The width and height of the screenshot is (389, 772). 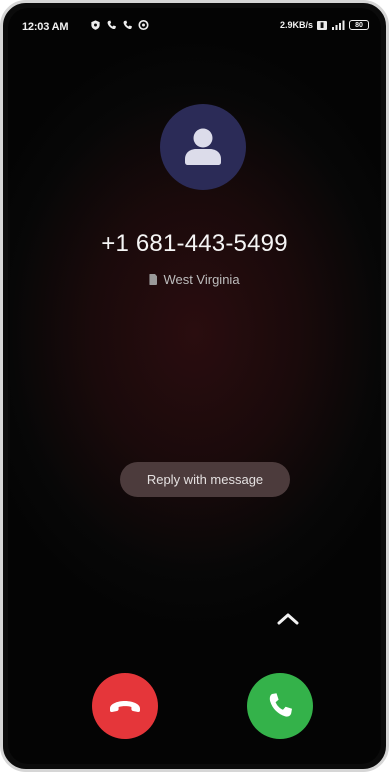 I want to click on reply-with-message-button: Reply with message, so click(x=205, y=479).